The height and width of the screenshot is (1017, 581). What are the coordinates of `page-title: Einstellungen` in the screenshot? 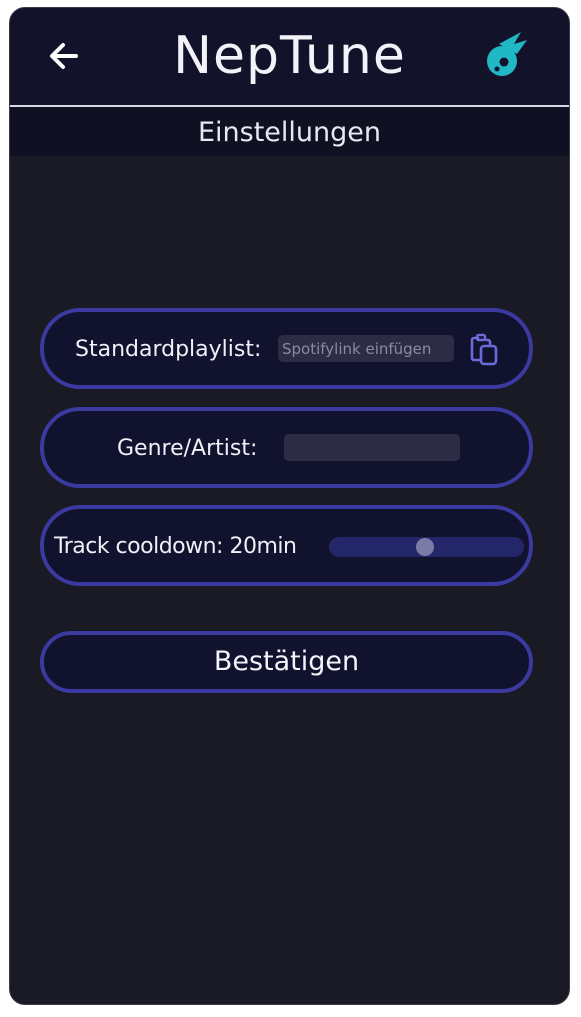 It's located at (289, 132).